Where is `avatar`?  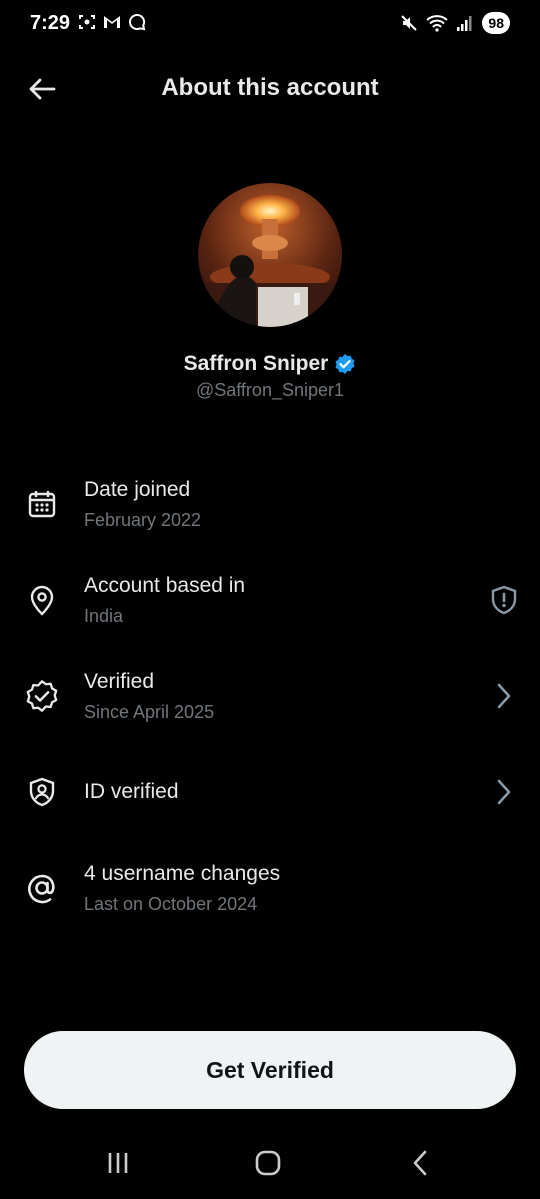
avatar is located at coordinates (270, 255).